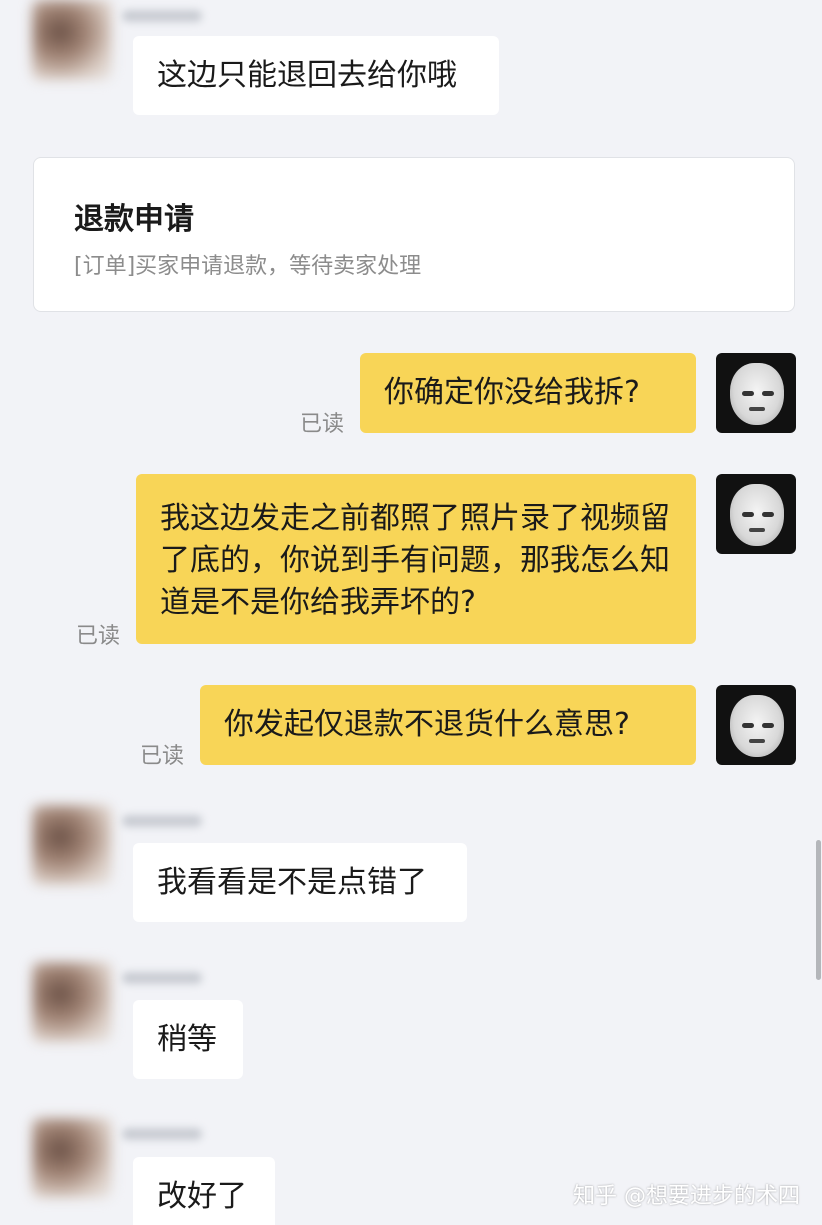 The image size is (822, 1225). Describe the element at coordinates (248, 266) in the screenshot. I see `refund-card-description: [订单]买家申请退款，等待卖家处理` at that location.